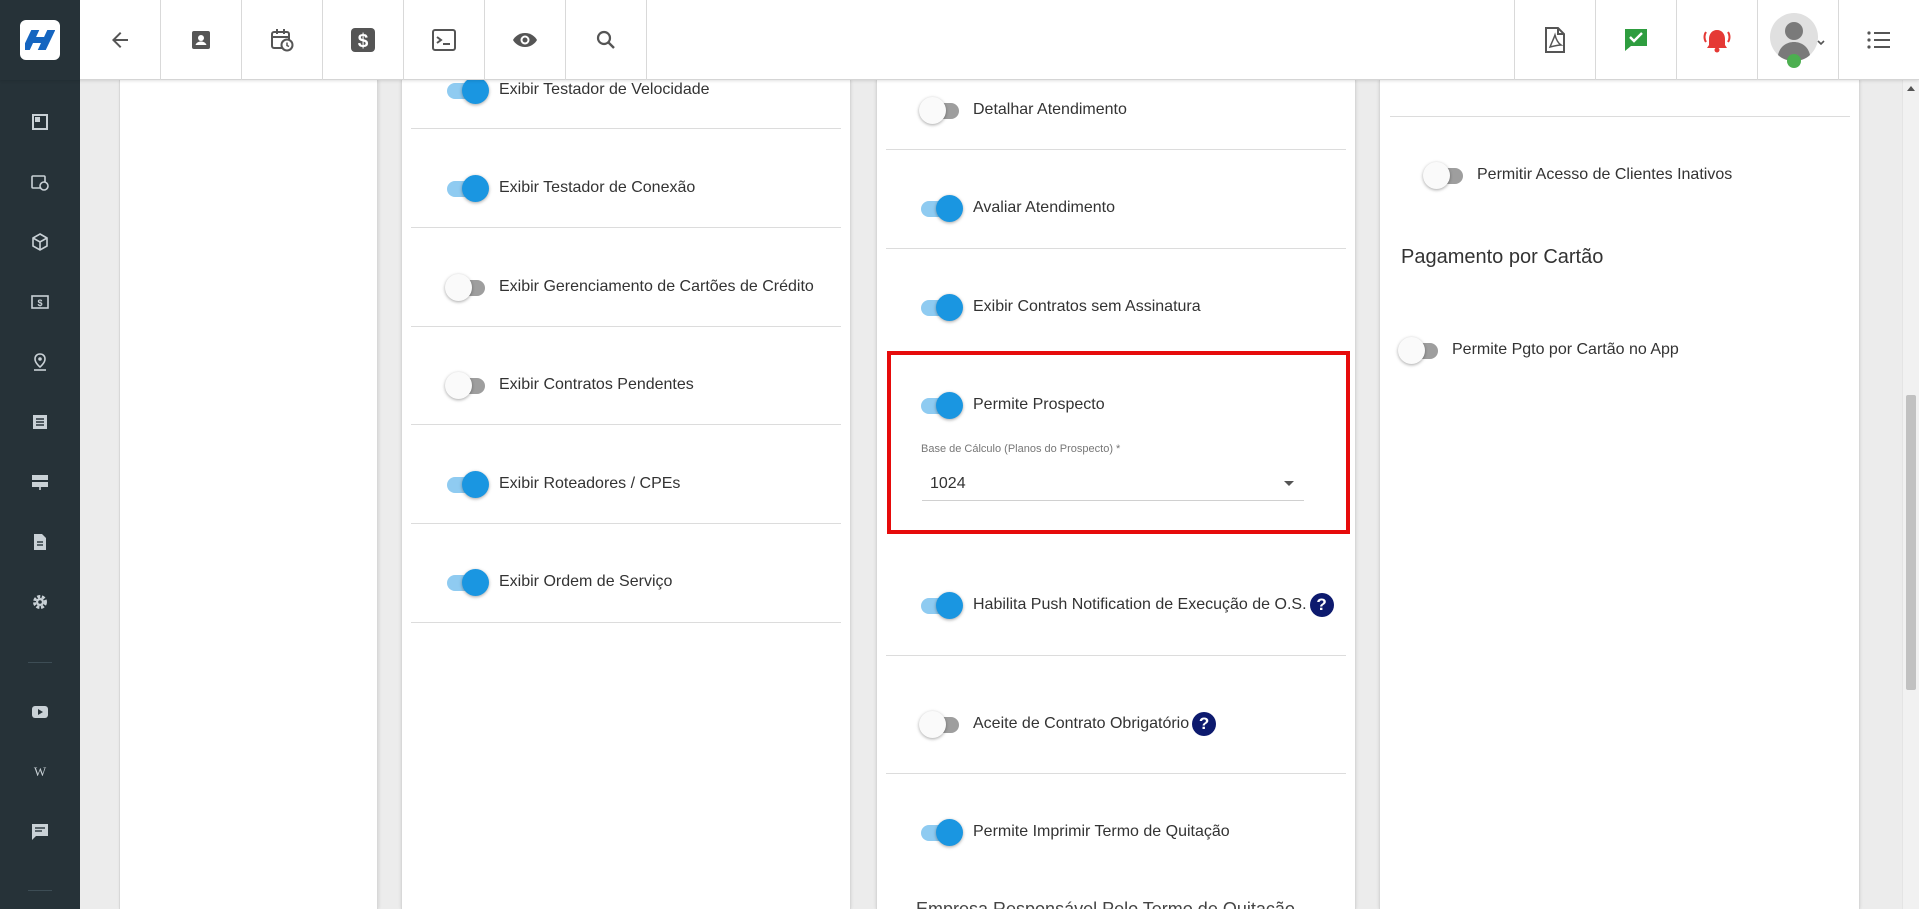  What do you see at coordinates (40, 40) in the screenshot?
I see `app-logo` at bounding box center [40, 40].